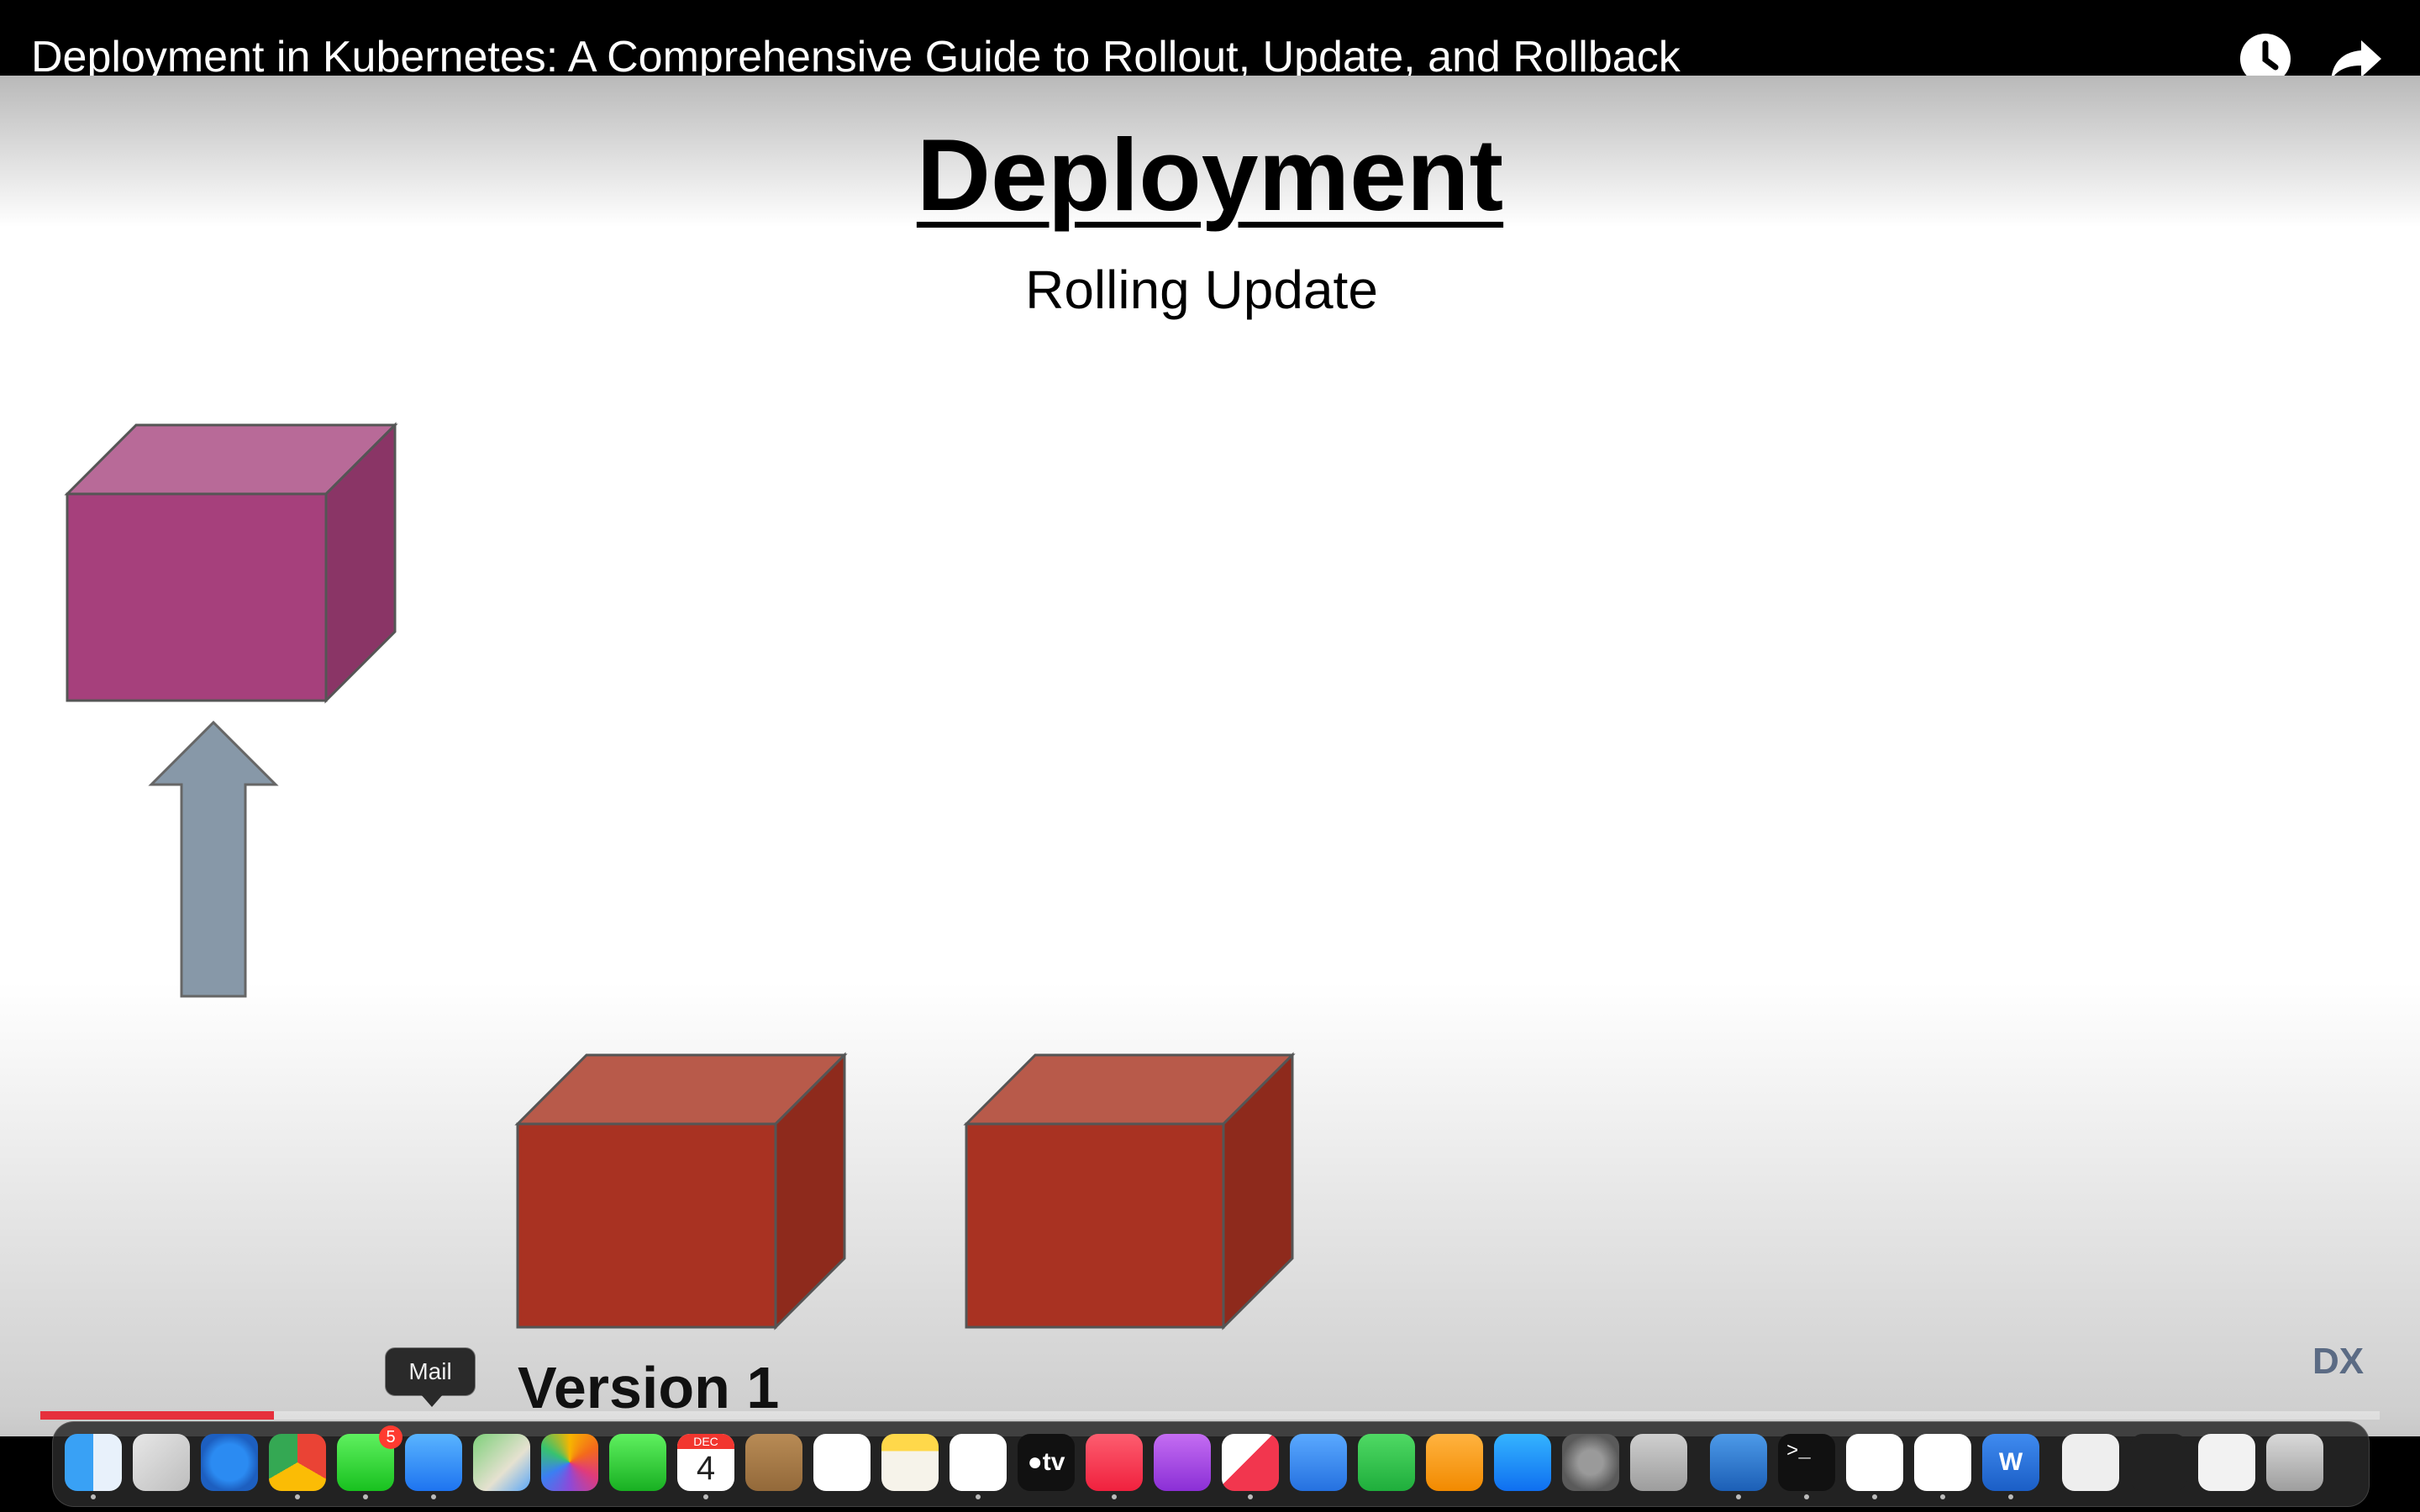  What do you see at coordinates (432, 1400) in the screenshot?
I see `dock-tooltip-tail` at bounding box center [432, 1400].